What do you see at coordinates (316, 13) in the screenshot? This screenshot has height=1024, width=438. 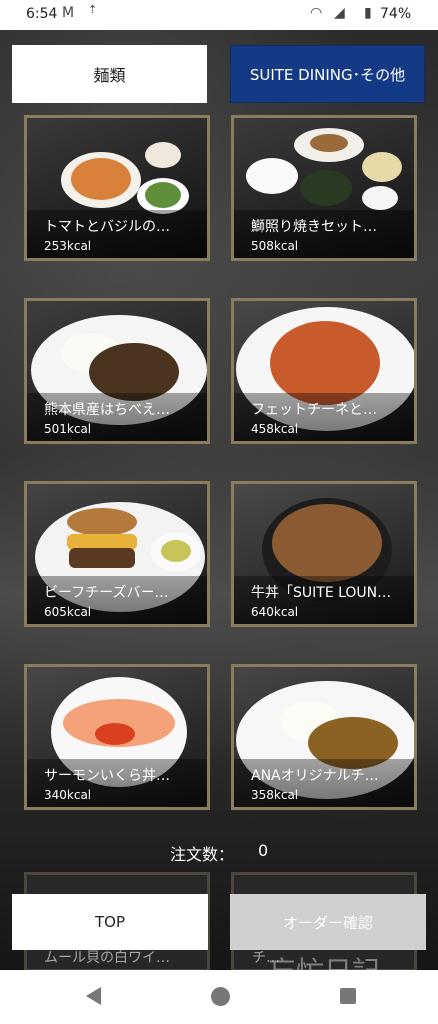 I see `wifi-icon: ◠` at bounding box center [316, 13].